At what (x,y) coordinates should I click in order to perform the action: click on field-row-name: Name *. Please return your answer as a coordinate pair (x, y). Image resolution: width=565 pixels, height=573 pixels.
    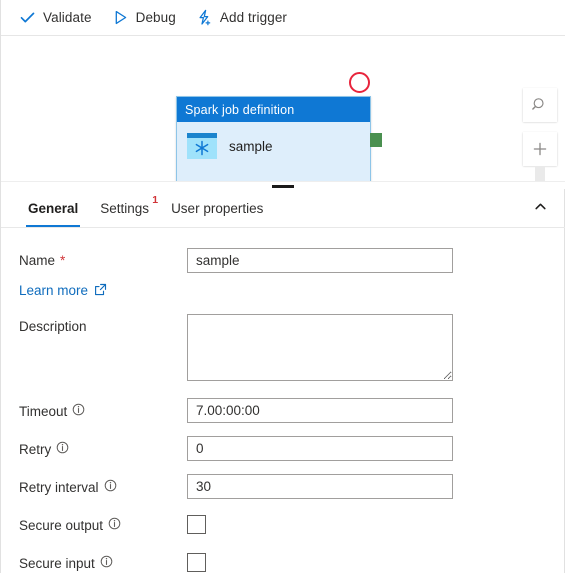
    Looking at the image, I should click on (283, 261).